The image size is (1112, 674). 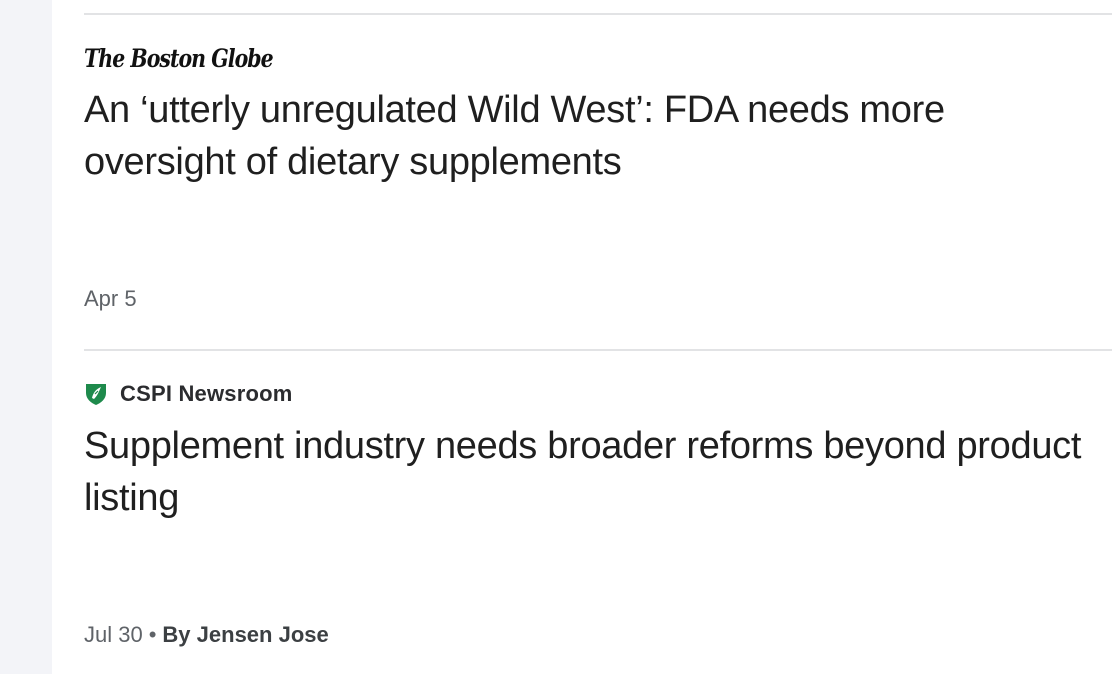 I want to click on cspi-shield-icon, so click(x=96, y=394).